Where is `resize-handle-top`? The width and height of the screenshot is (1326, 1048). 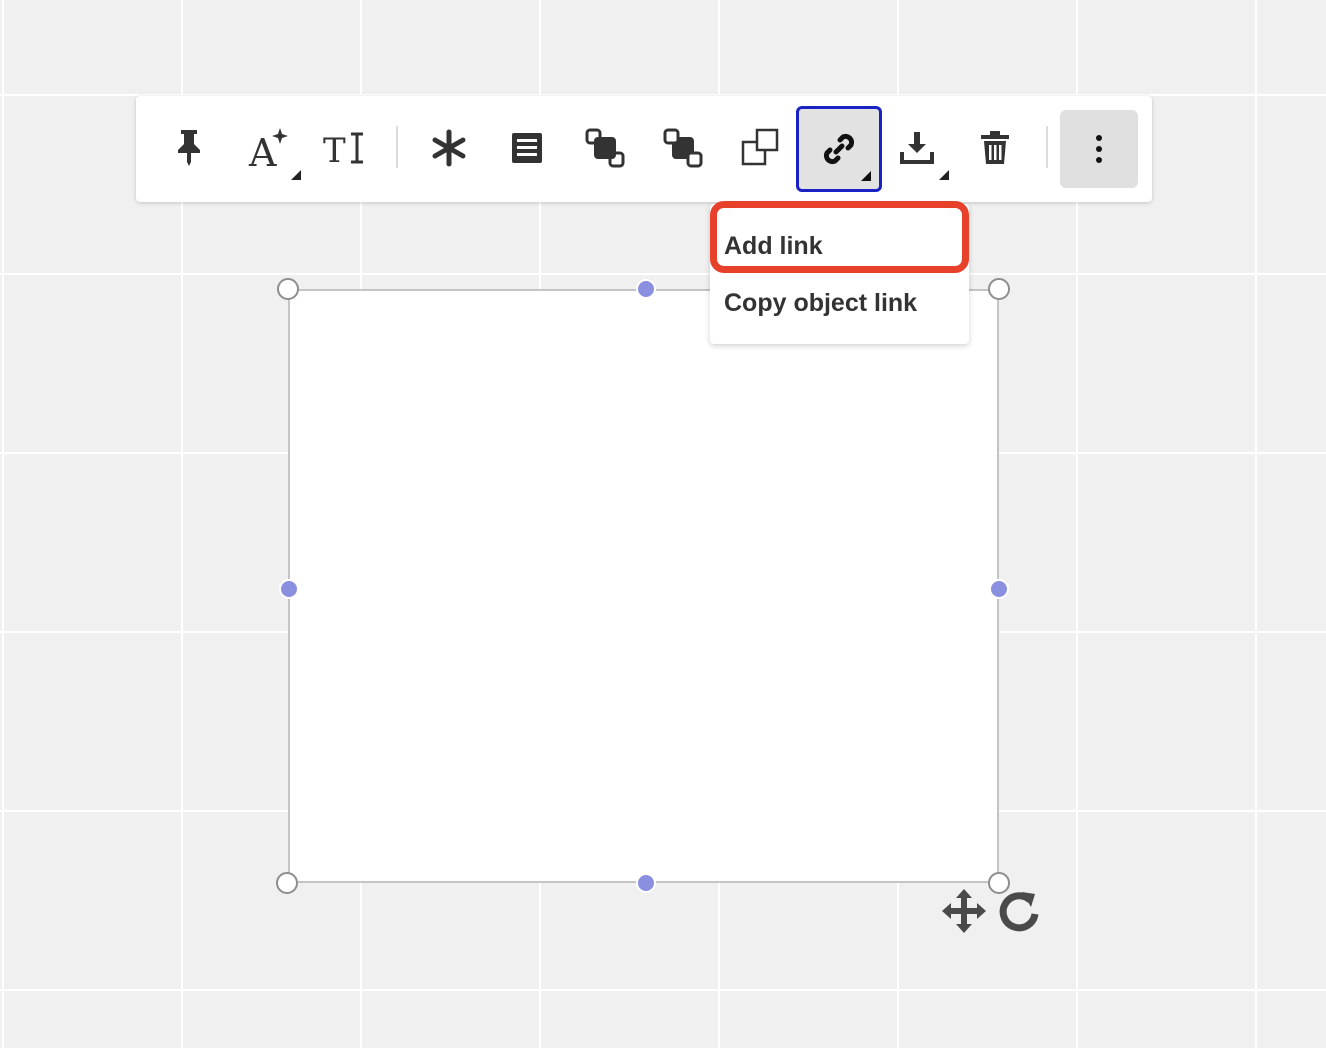
resize-handle-top is located at coordinates (646, 289).